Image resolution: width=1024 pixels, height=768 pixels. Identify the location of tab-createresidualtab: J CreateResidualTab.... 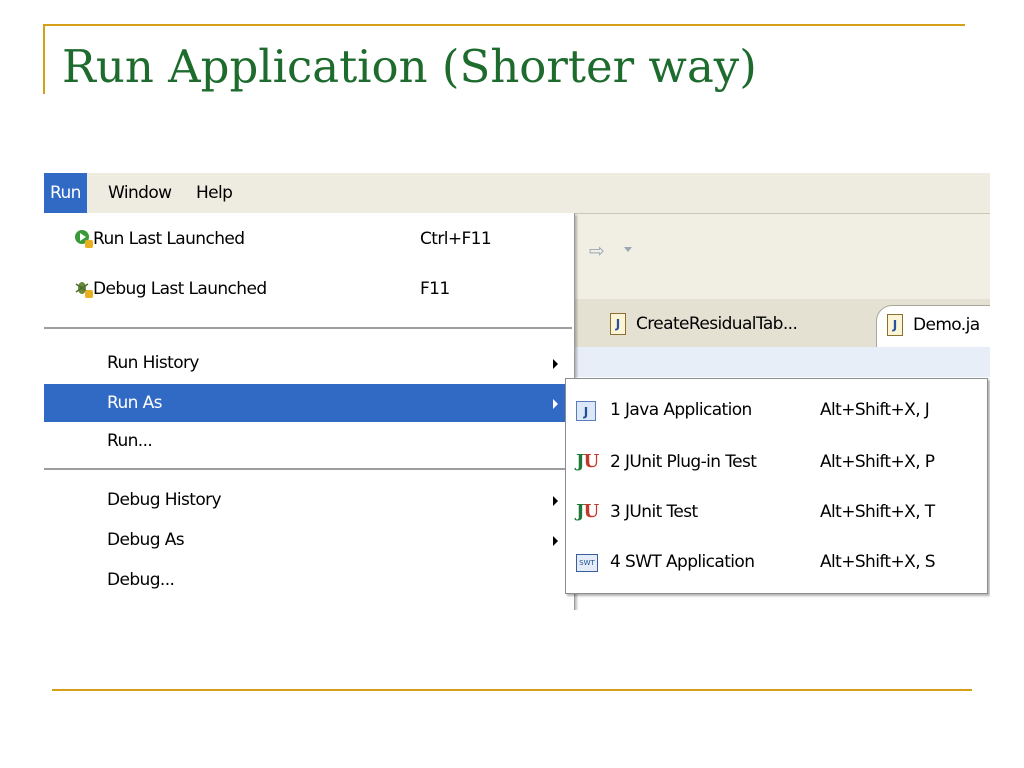
(704, 326).